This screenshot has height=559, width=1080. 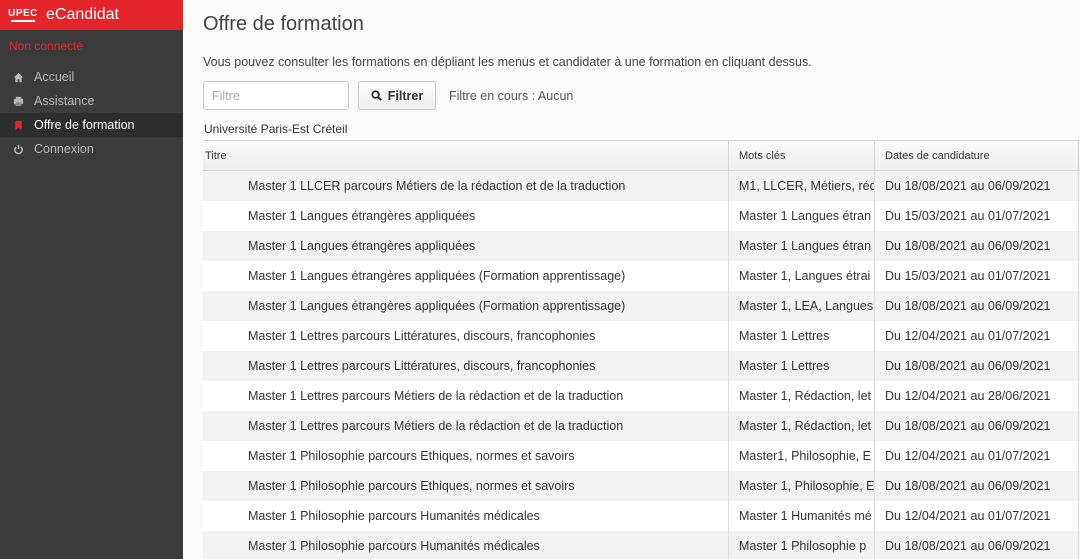 I want to click on table-header: Titre Mots clés Dates de candidature, so click(x=641, y=156).